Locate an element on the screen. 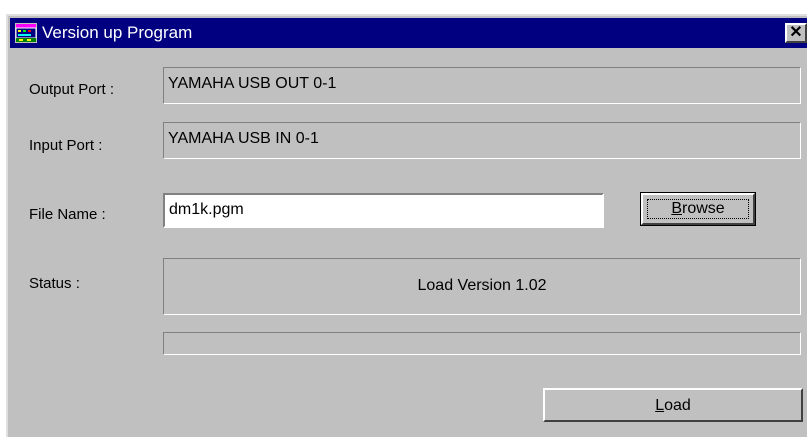 This screenshot has width=807, height=437. output-port-value: YAMAHA USB OUT 0-1 is located at coordinates (252, 83).